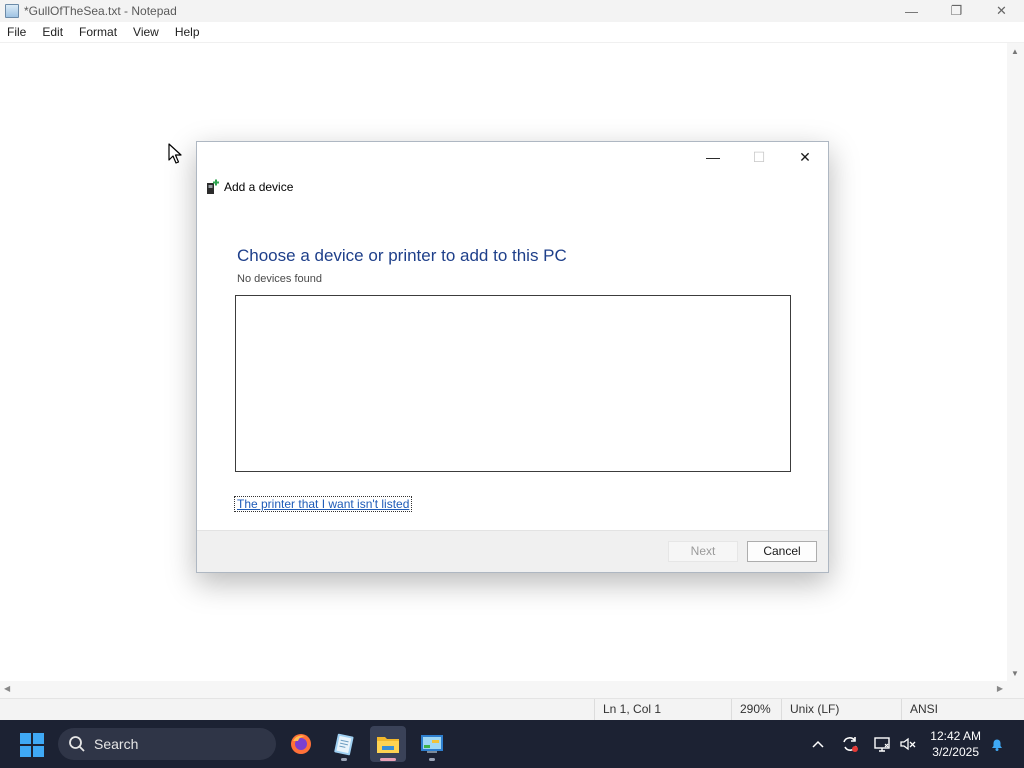 The image size is (1024, 768). I want to click on folder-icon, so click(388, 745).